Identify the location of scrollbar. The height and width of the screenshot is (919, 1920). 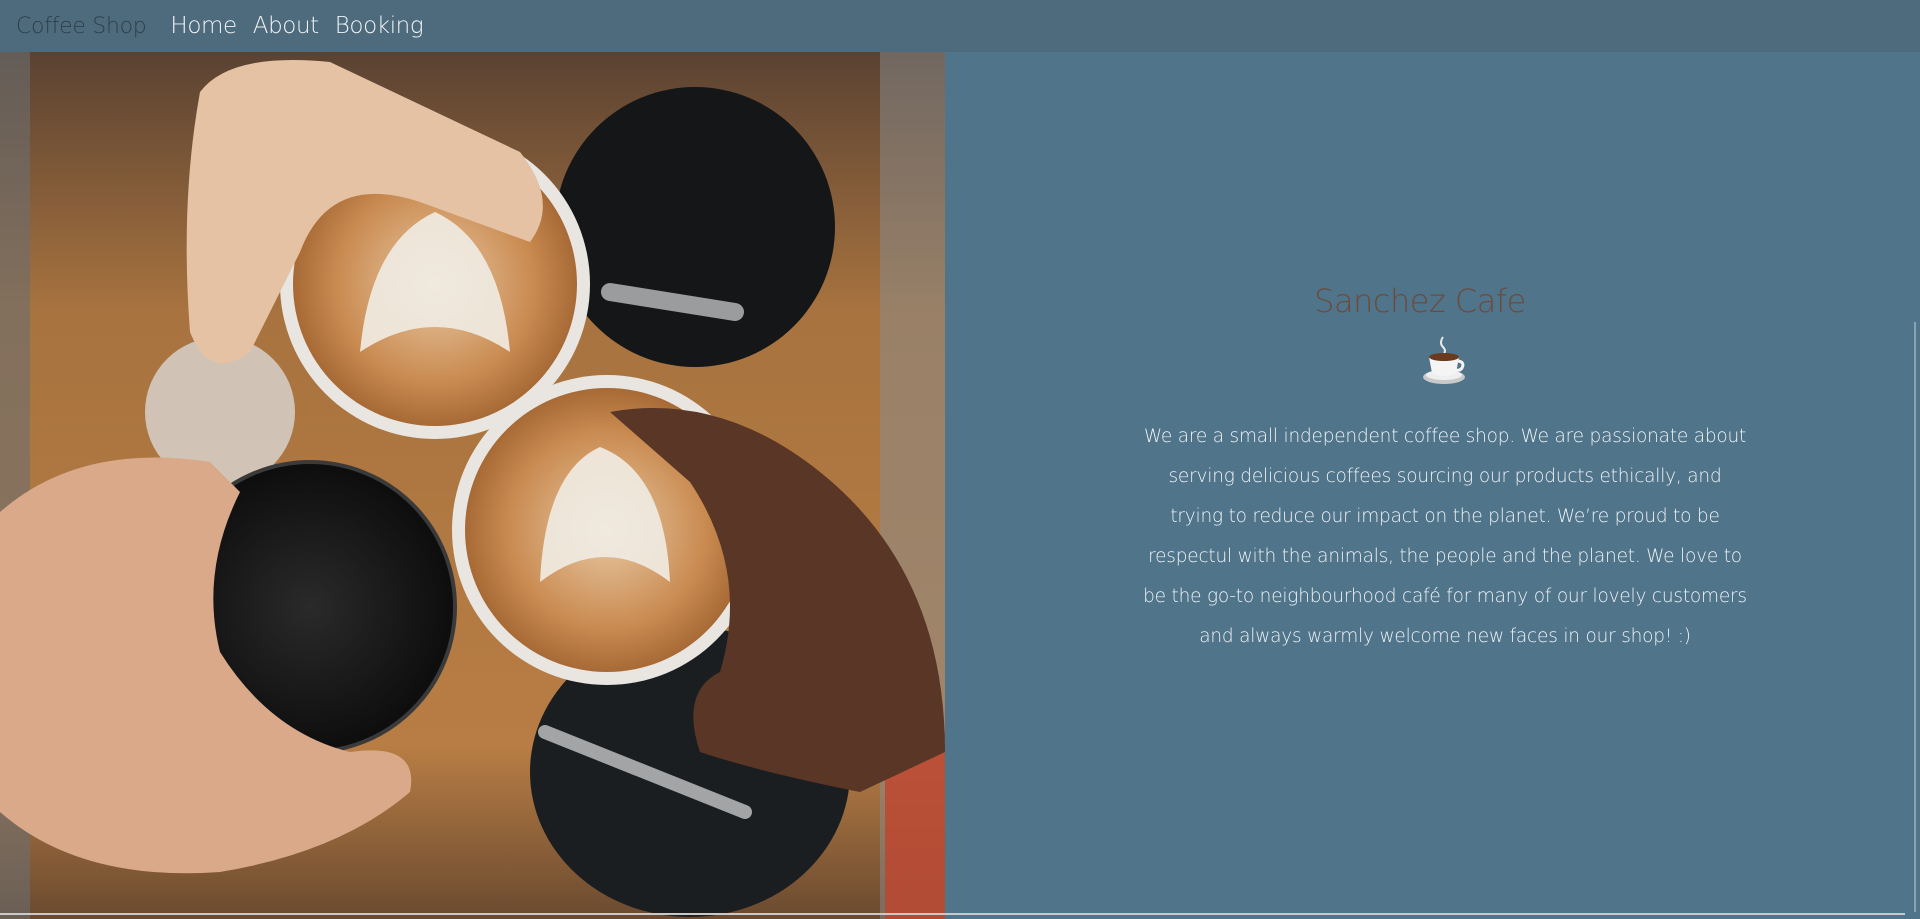
(1915, 617).